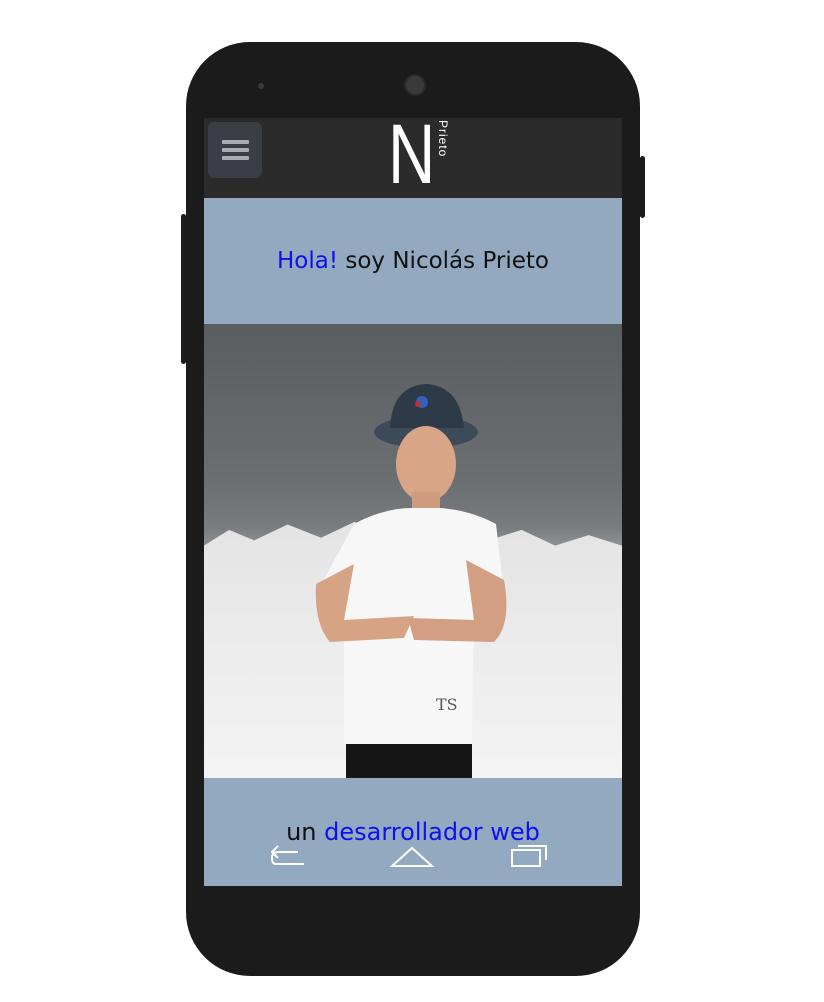 The height and width of the screenshot is (1002, 824). Describe the element at coordinates (412, 856) in the screenshot. I see `home-icon` at that location.